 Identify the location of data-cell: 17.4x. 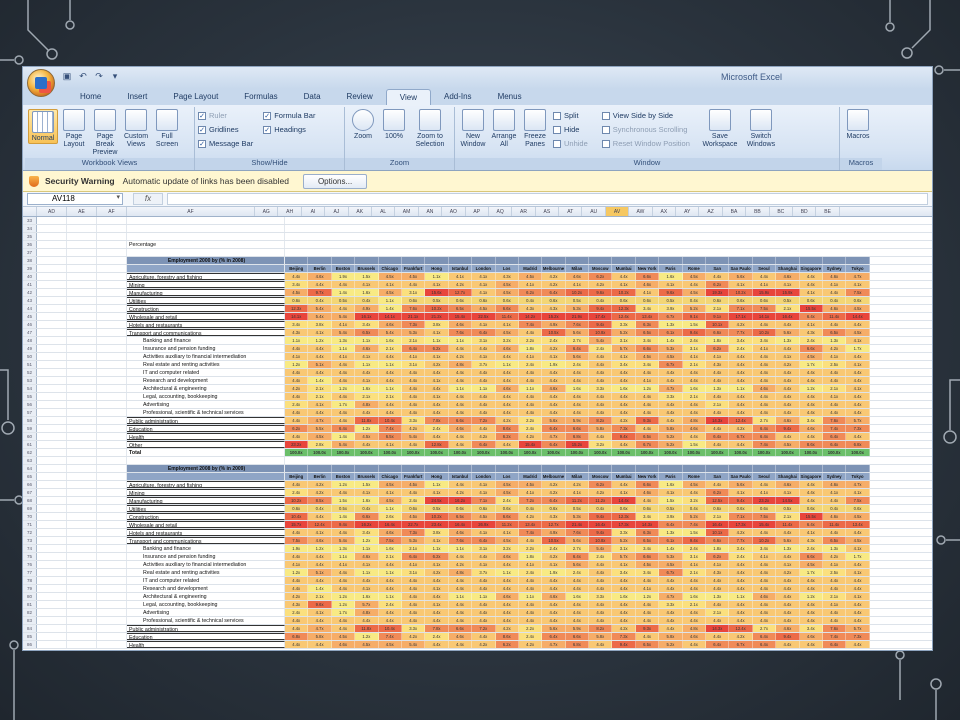
(601, 316).